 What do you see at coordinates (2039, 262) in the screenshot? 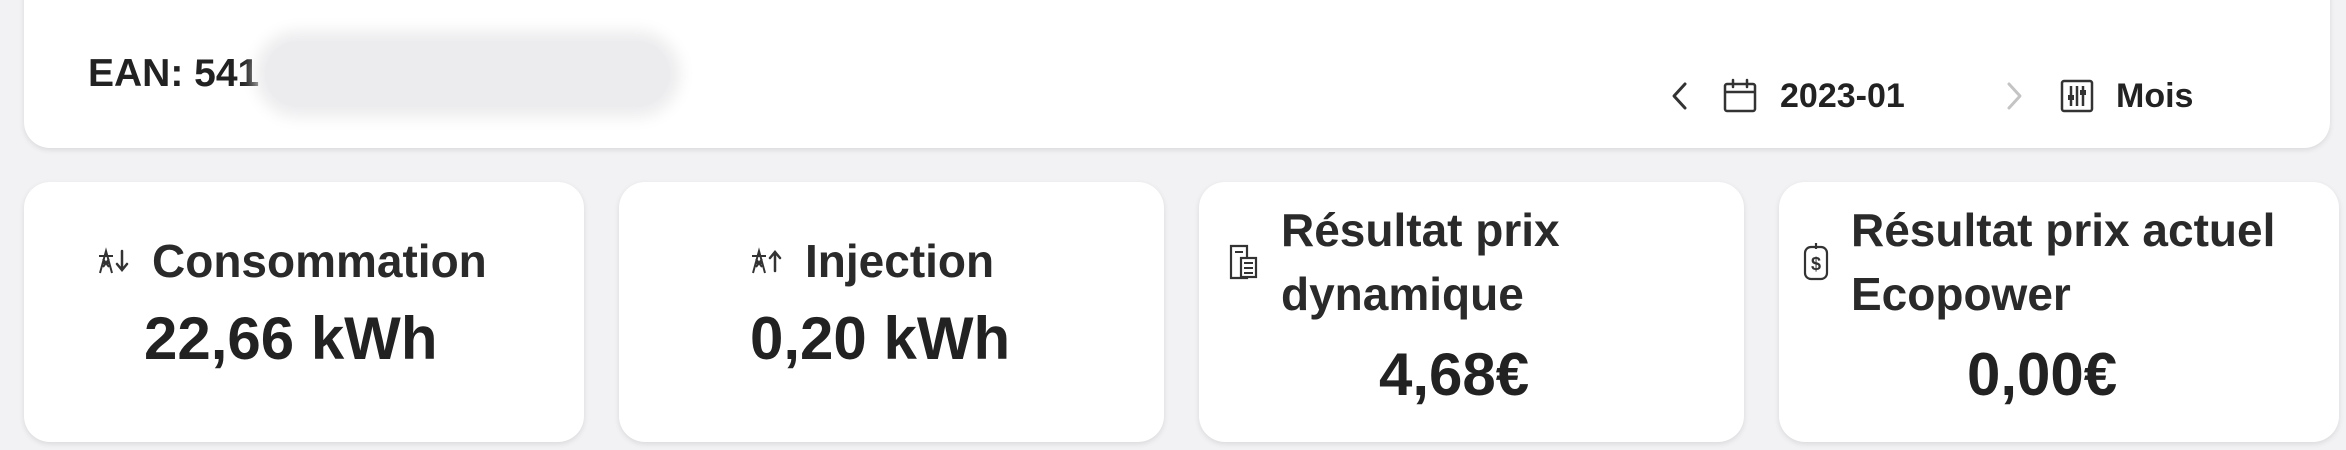
I see `card-title: $ Résultat prix actuel Ecopower` at bounding box center [2039, 262].